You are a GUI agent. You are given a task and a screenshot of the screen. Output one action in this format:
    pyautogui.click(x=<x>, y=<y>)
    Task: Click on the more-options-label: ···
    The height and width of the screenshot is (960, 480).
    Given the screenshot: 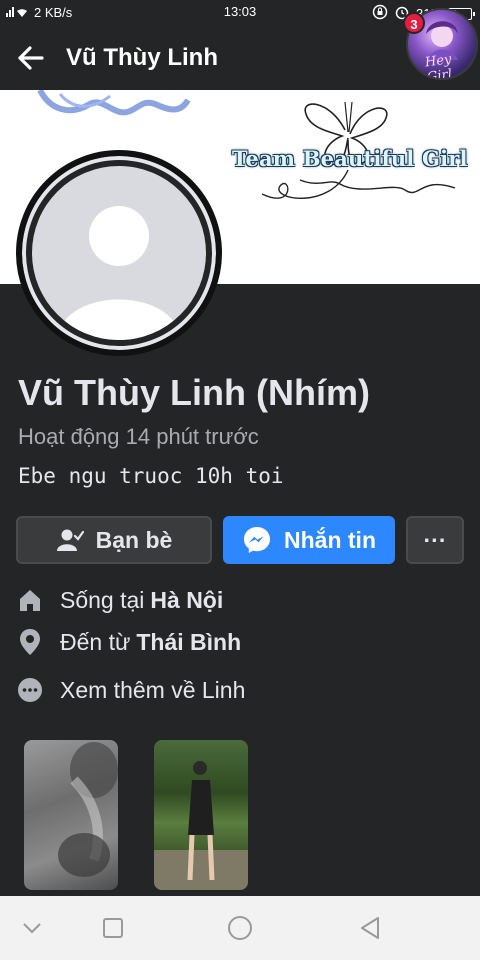 What is the action you would take?
    pyautogui.click(x=435, y=539)
    